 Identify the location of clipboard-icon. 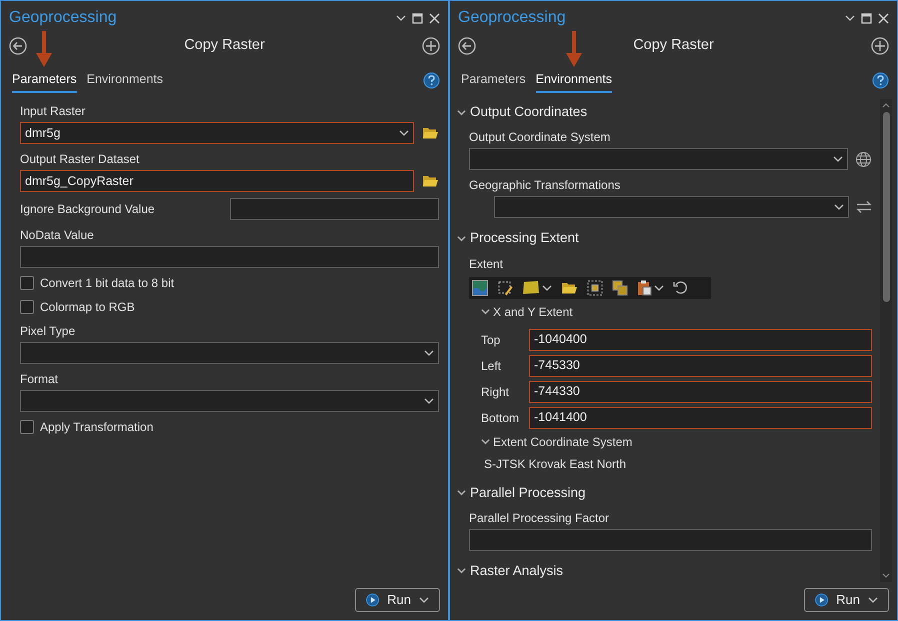
(644, 288).